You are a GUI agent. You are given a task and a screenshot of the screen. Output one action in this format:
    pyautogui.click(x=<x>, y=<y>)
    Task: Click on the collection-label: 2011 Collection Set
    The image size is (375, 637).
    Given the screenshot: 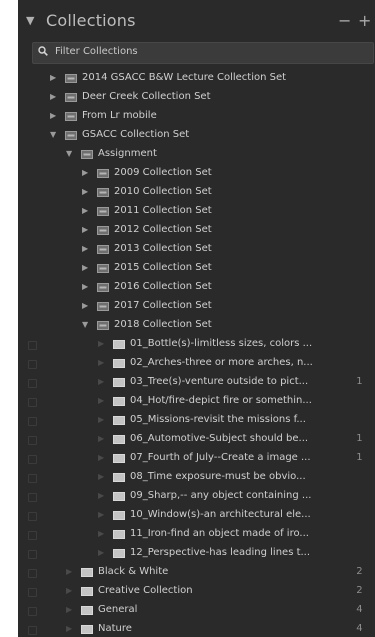 What is the action you would take?
    pyautogui.click(x=163, y=210)
    